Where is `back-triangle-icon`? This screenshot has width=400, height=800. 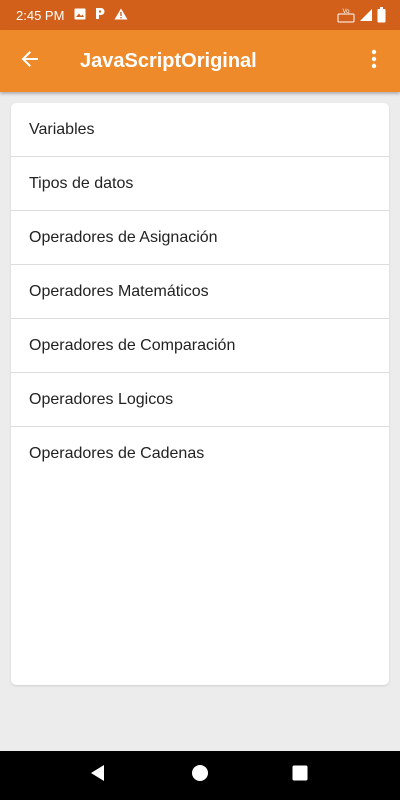 back-triangle-icon is located at coordinates (98, 775).